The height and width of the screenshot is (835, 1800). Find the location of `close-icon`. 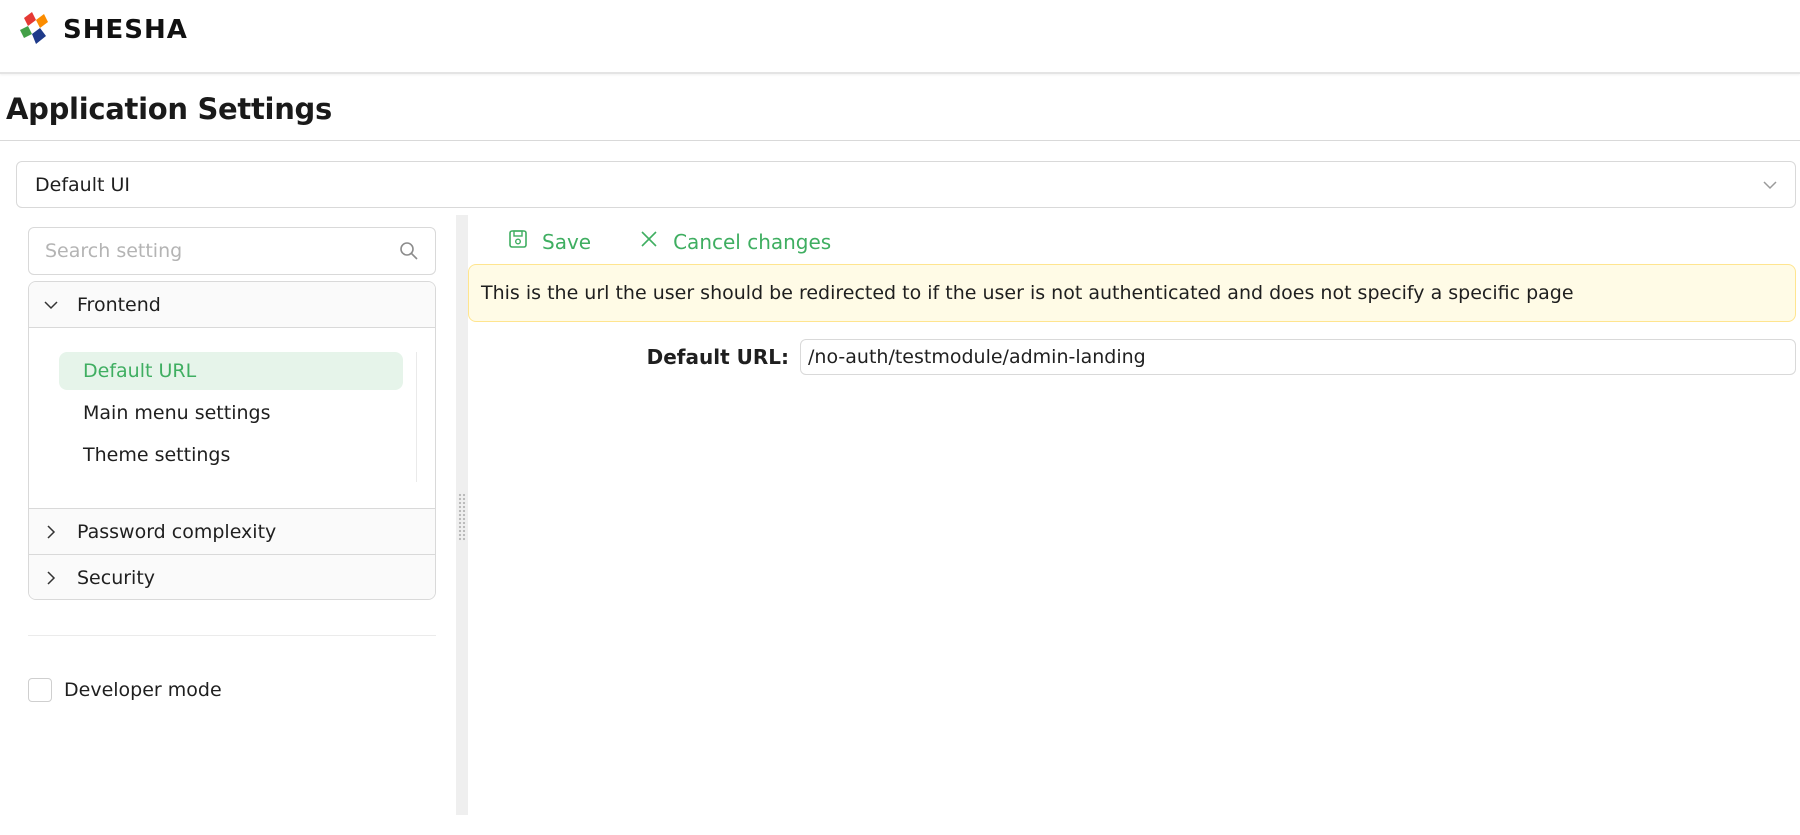

close-icon is located at coordinates (656, 241).